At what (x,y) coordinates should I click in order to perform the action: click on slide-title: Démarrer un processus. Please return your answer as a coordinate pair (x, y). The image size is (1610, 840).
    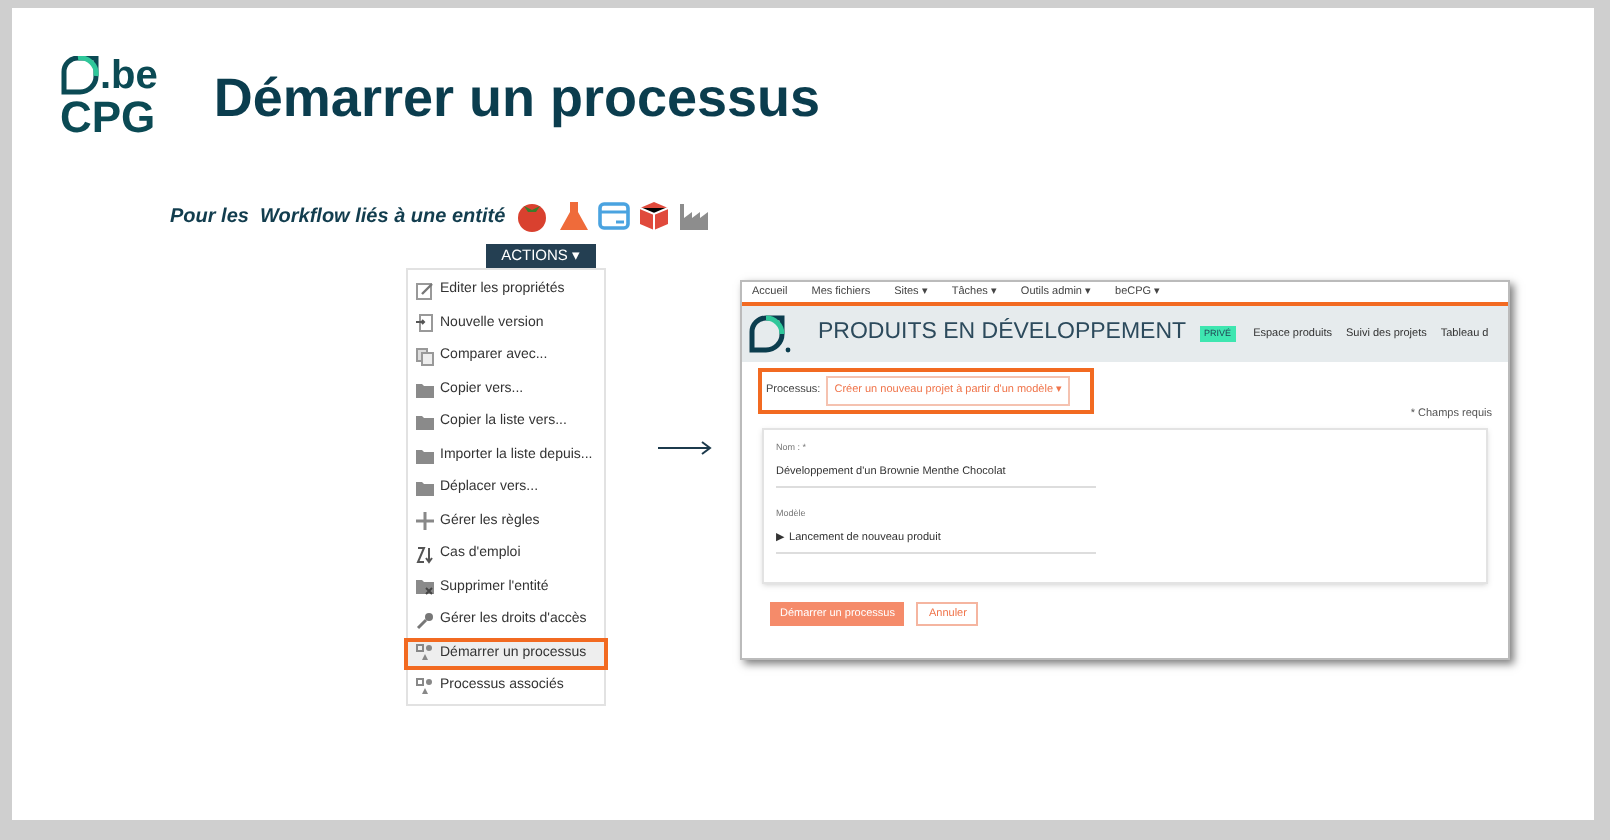
    Looking at the image, I should click on (517, 98).